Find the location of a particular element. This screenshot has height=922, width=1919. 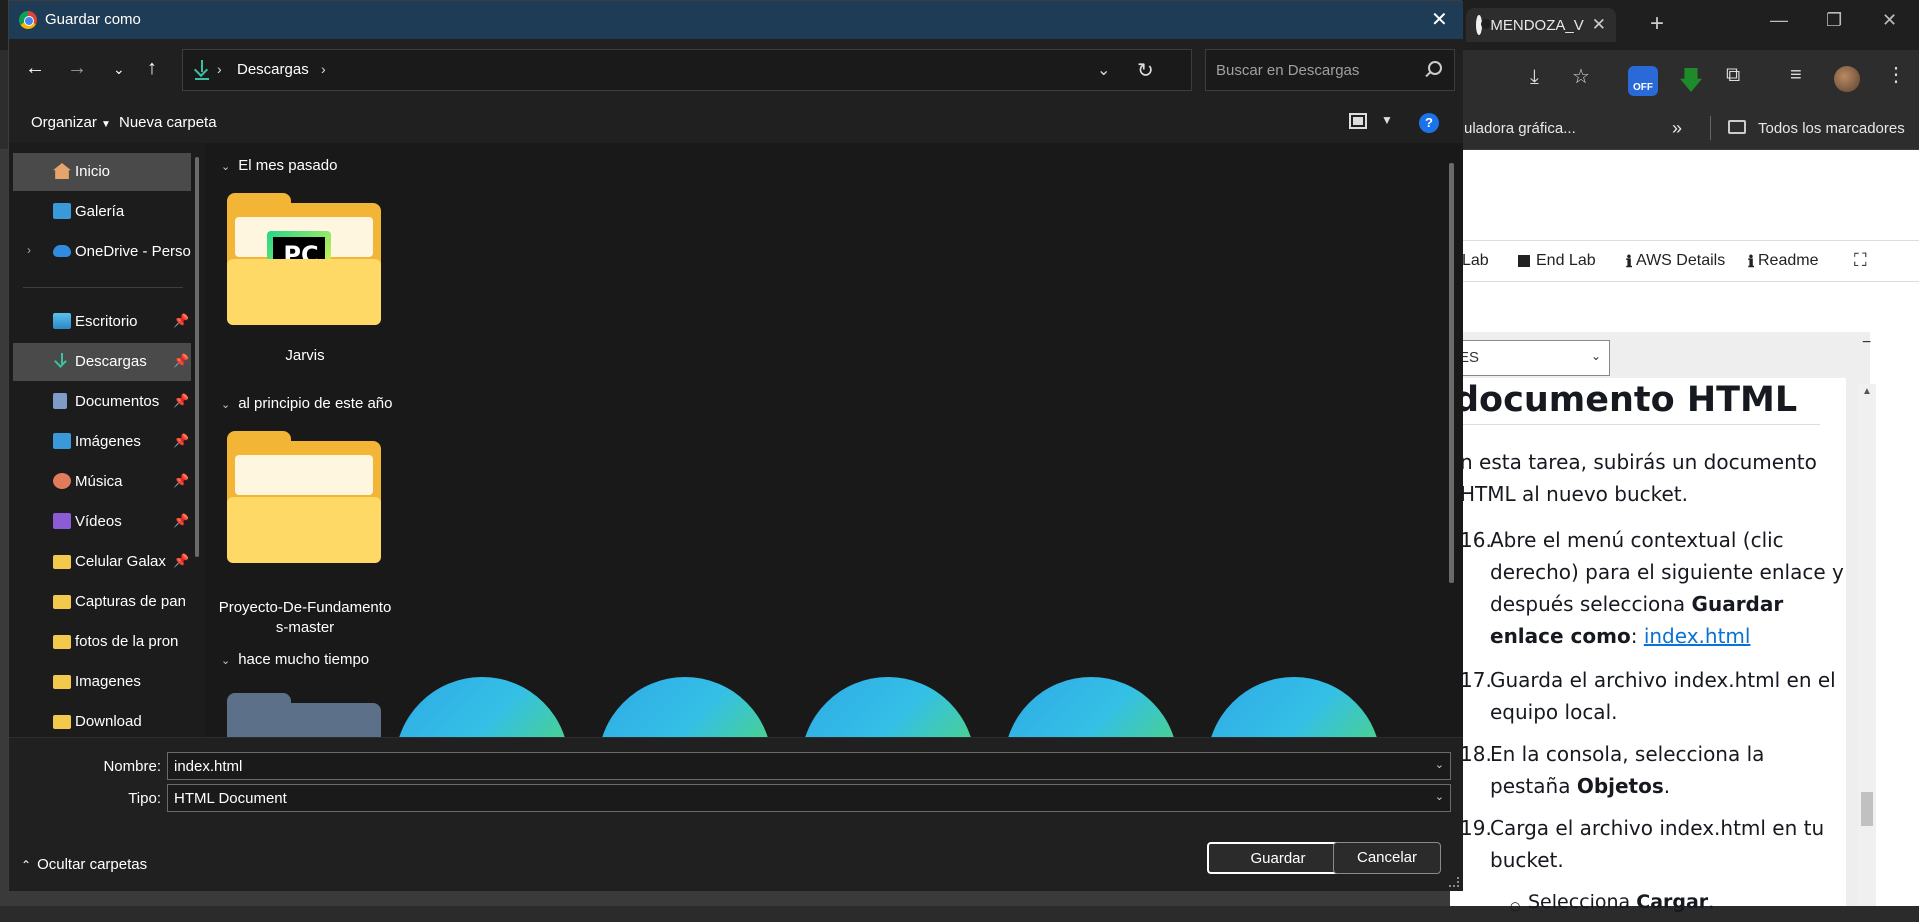

sidebar-item-descargas: Descargas 📌 is located at coordinates (102, 362).